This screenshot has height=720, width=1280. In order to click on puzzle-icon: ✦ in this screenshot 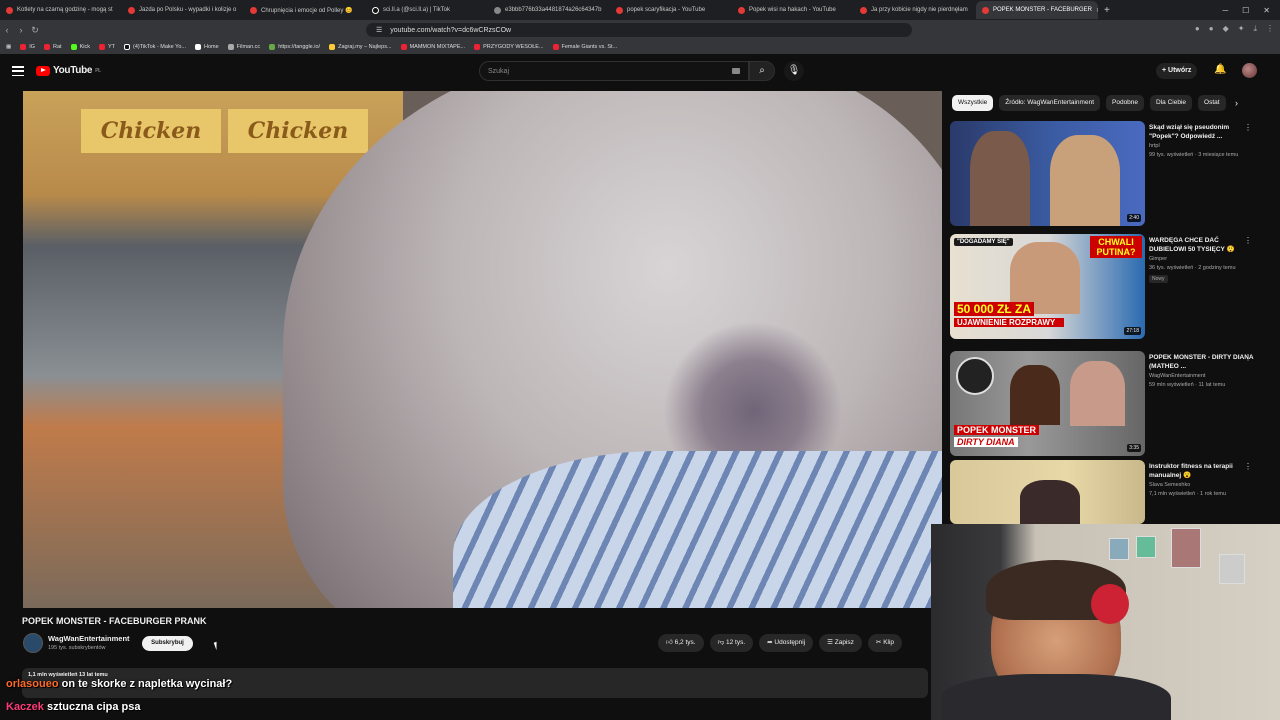, I will do `click(1241, 29)`.